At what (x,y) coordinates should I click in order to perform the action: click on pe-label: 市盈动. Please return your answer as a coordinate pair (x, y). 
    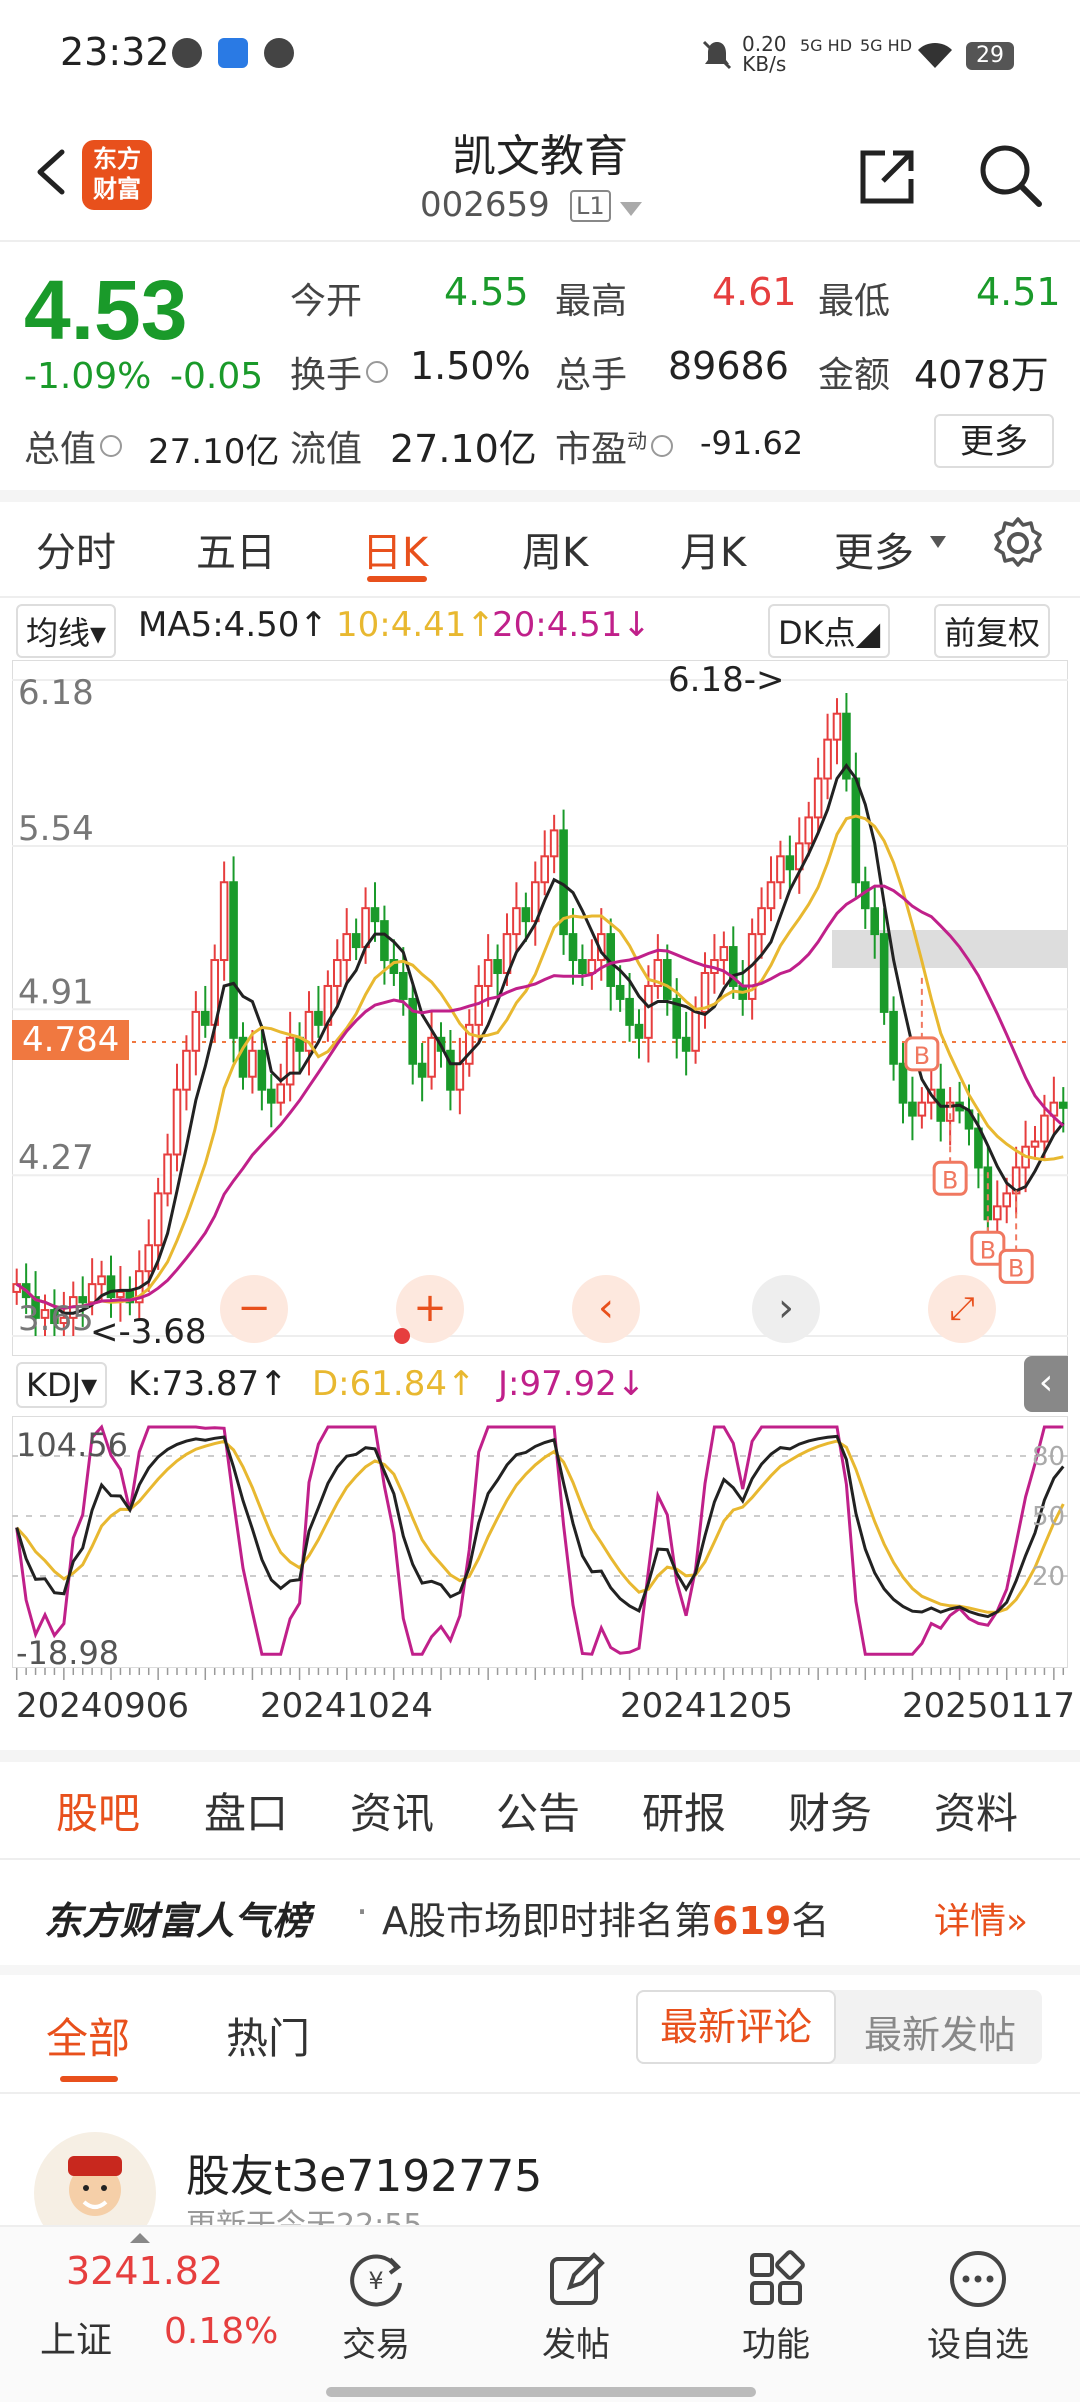
    Looking at the image, I should click on (614, 446).